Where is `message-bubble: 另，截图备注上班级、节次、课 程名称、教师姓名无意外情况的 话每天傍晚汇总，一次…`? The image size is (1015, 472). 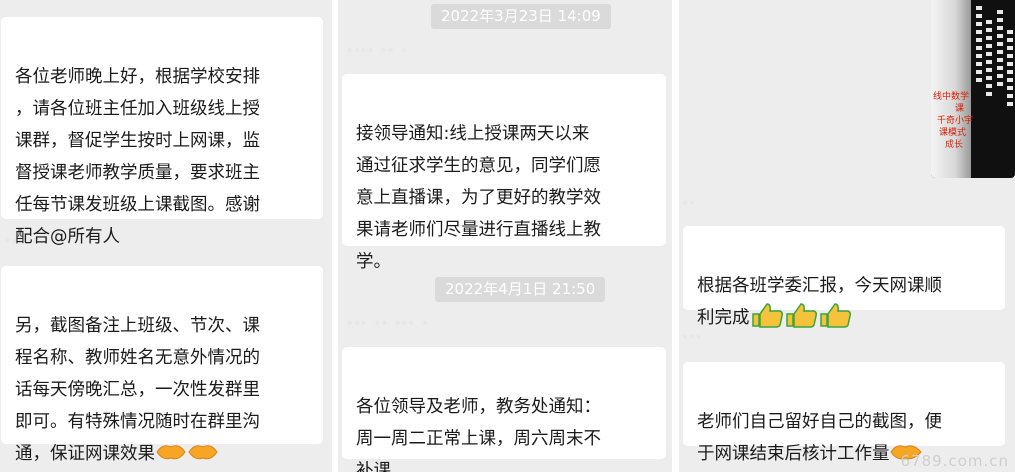
message-bubble: 另，截图备注上班级、节次、课 程名称、教师姓名无意外情况的 话每天傍晚汇总，一次… is located at coordinates (162, 365).